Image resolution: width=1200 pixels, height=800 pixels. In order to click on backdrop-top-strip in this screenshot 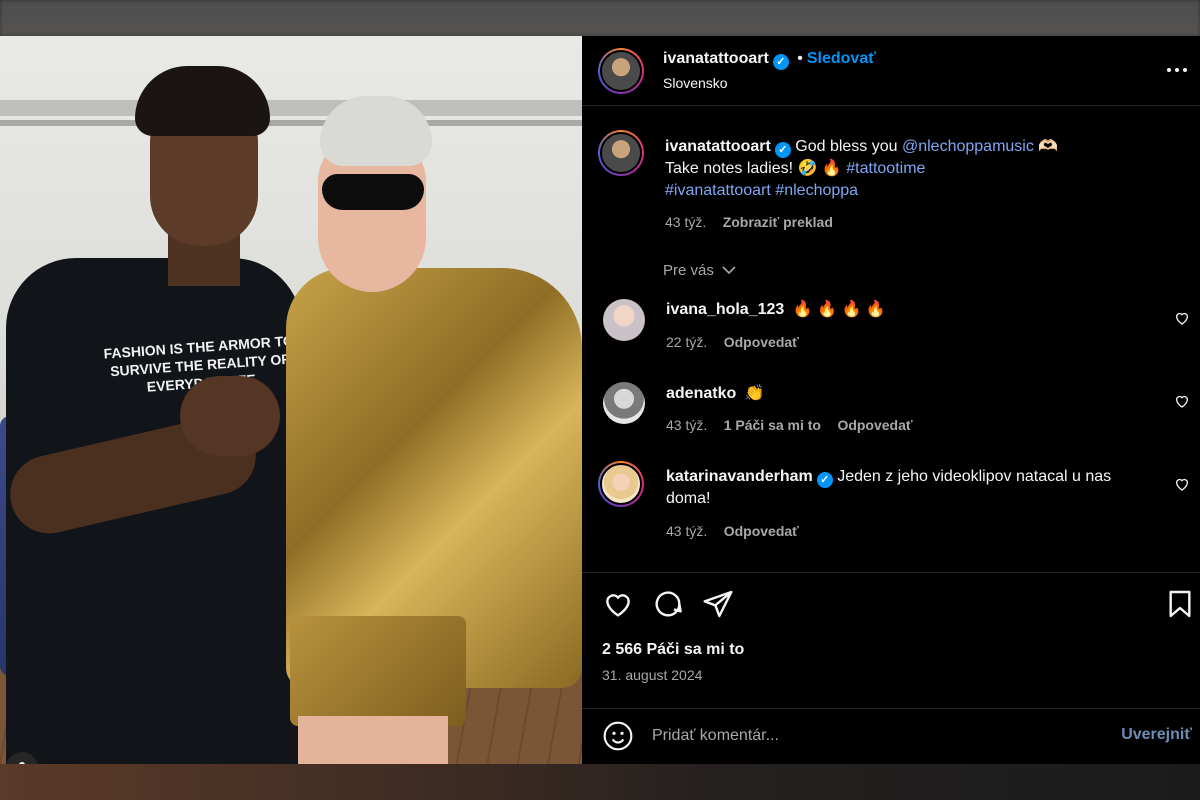, I will do `click(600, 18)`.